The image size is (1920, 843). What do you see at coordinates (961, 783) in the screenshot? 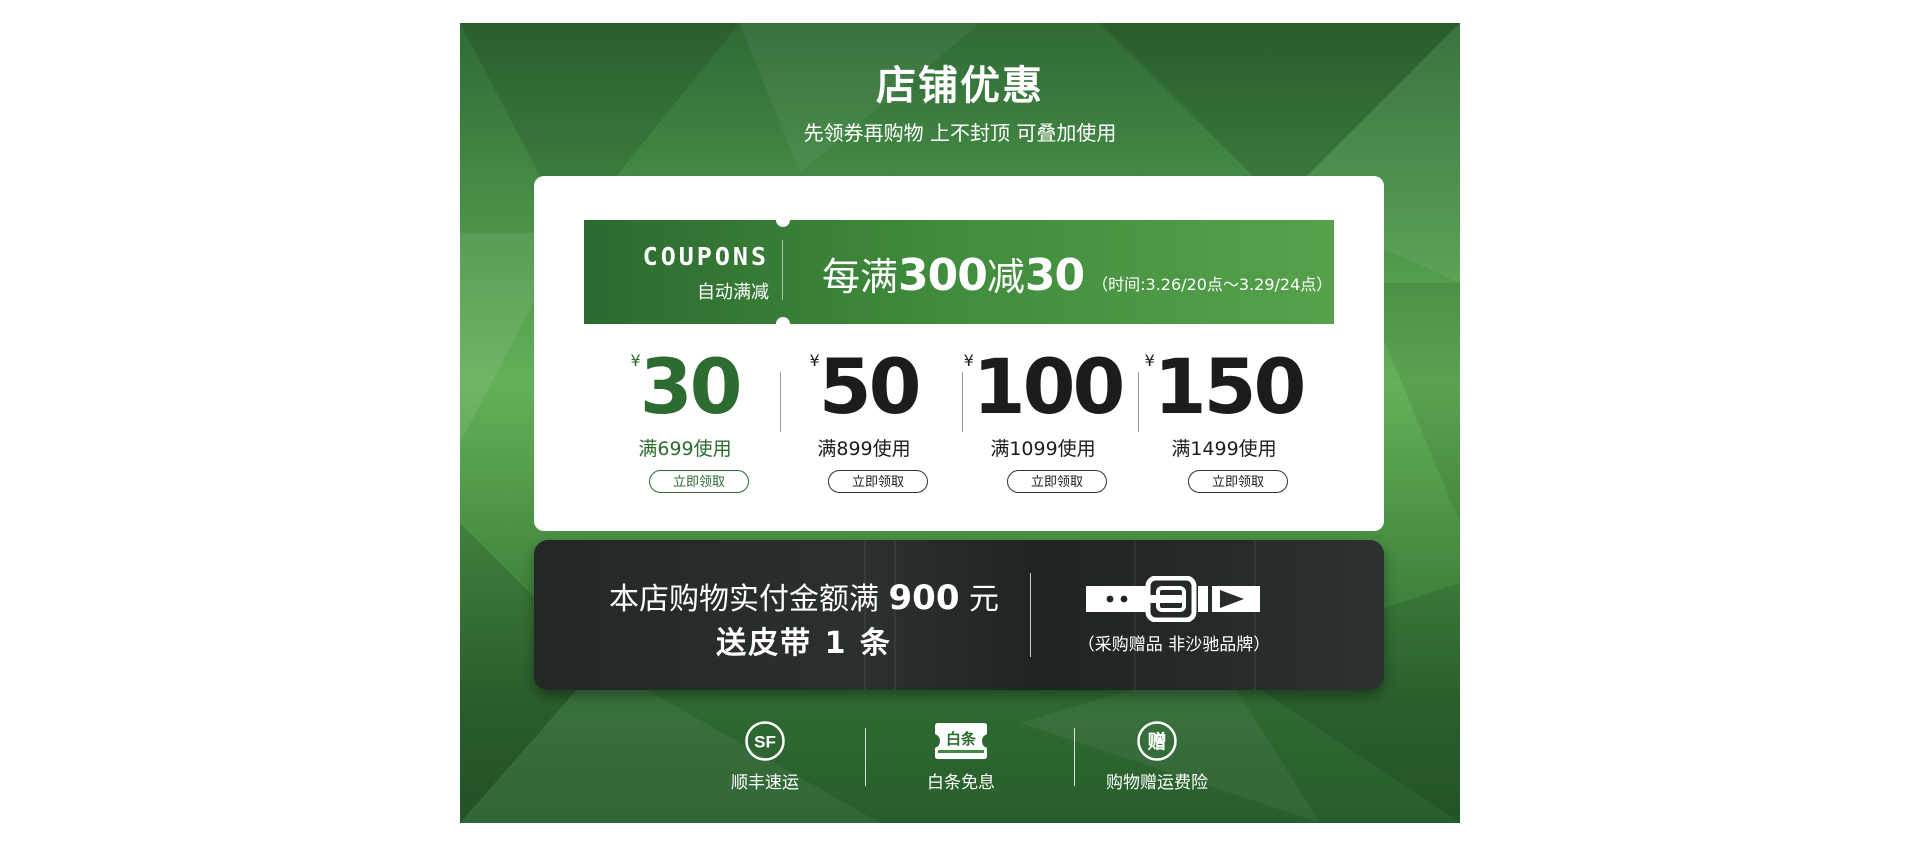
I see `service-label: 白条免息` at bounding box center [961, 783].